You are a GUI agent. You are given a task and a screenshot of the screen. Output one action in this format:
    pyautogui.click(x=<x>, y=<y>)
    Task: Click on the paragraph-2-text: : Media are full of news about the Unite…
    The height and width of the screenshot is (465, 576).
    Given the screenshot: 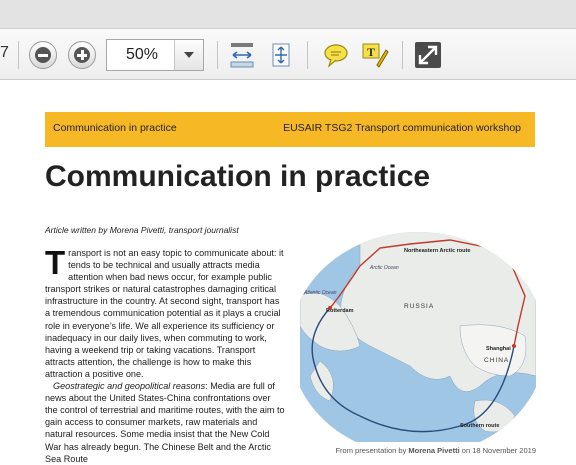 What is the action you would take?
    pyautogui.click(x=165, y=422)
    